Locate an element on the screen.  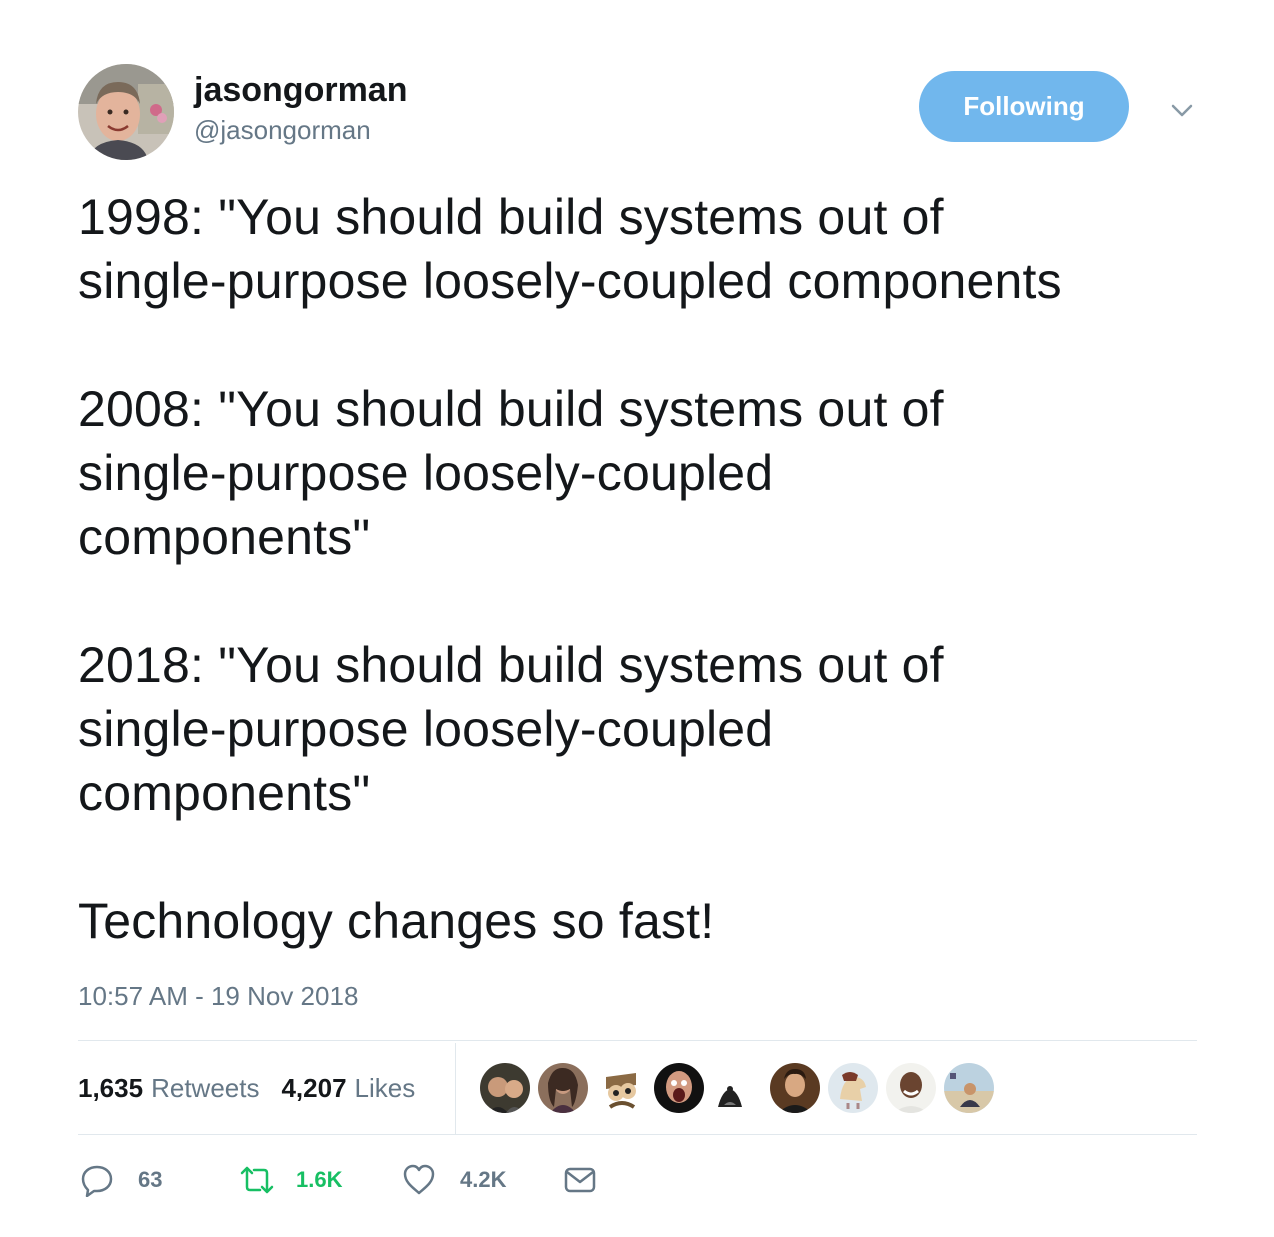
retweet-button: 1.6K is located at coordinates (290, 1180).